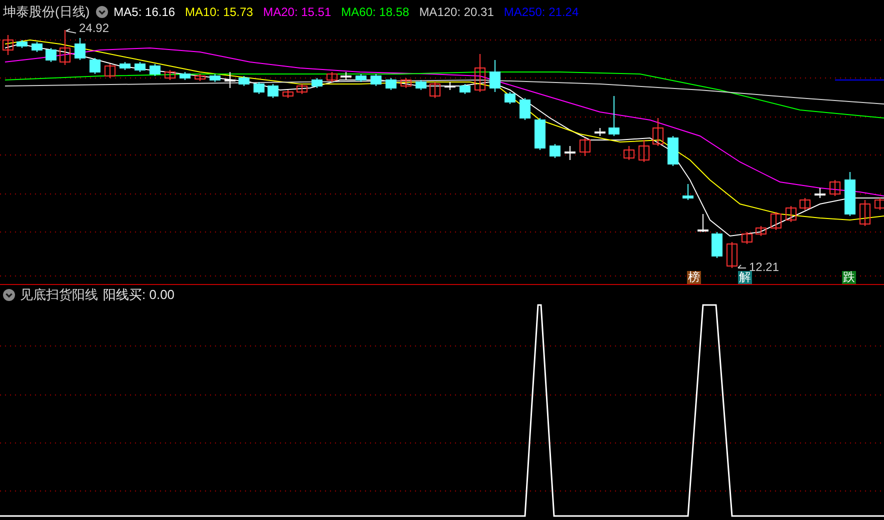 The image size is (884, 520). I want to click on low-price-label: 12.21, so click(764, 267).